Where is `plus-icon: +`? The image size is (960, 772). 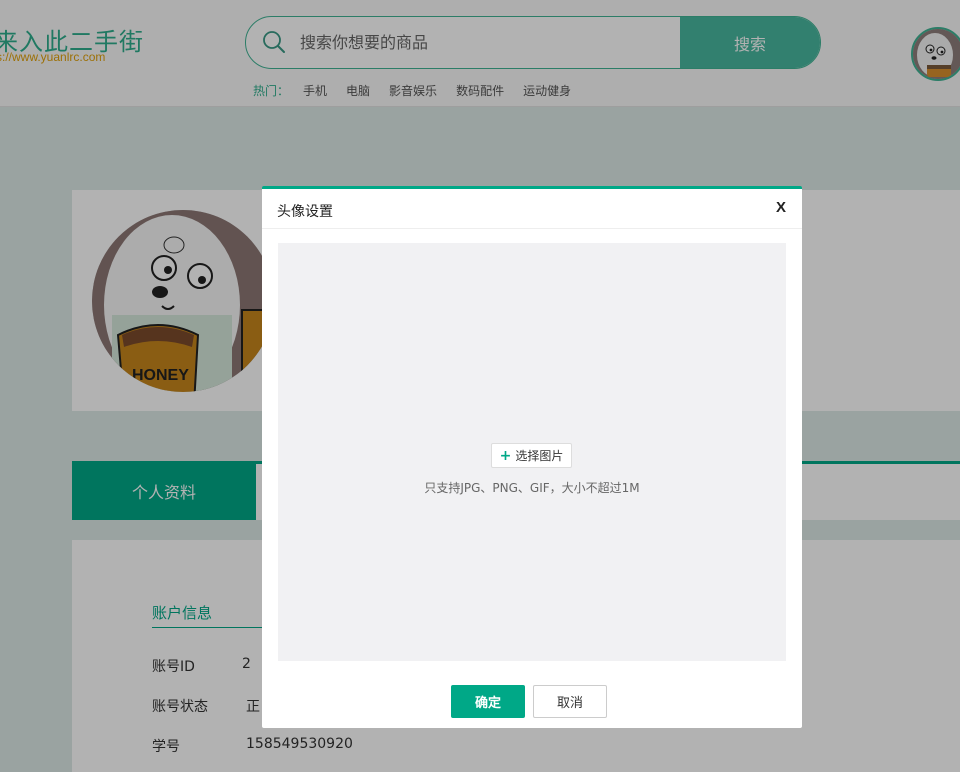
plus-icon: + is located at coordinates (505, 455).